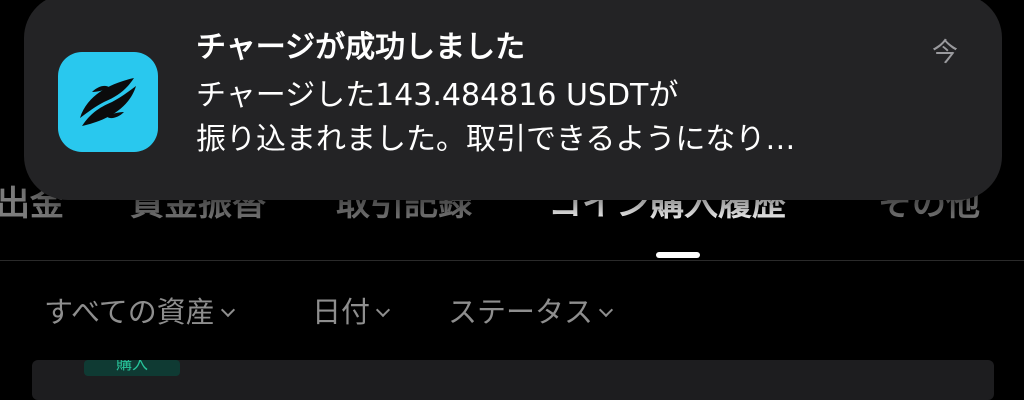  What do you see at coordinates (129, 312) in the screenshot?
I see `filter-asset-label: すべての資産` at bounding box center [129, 312].